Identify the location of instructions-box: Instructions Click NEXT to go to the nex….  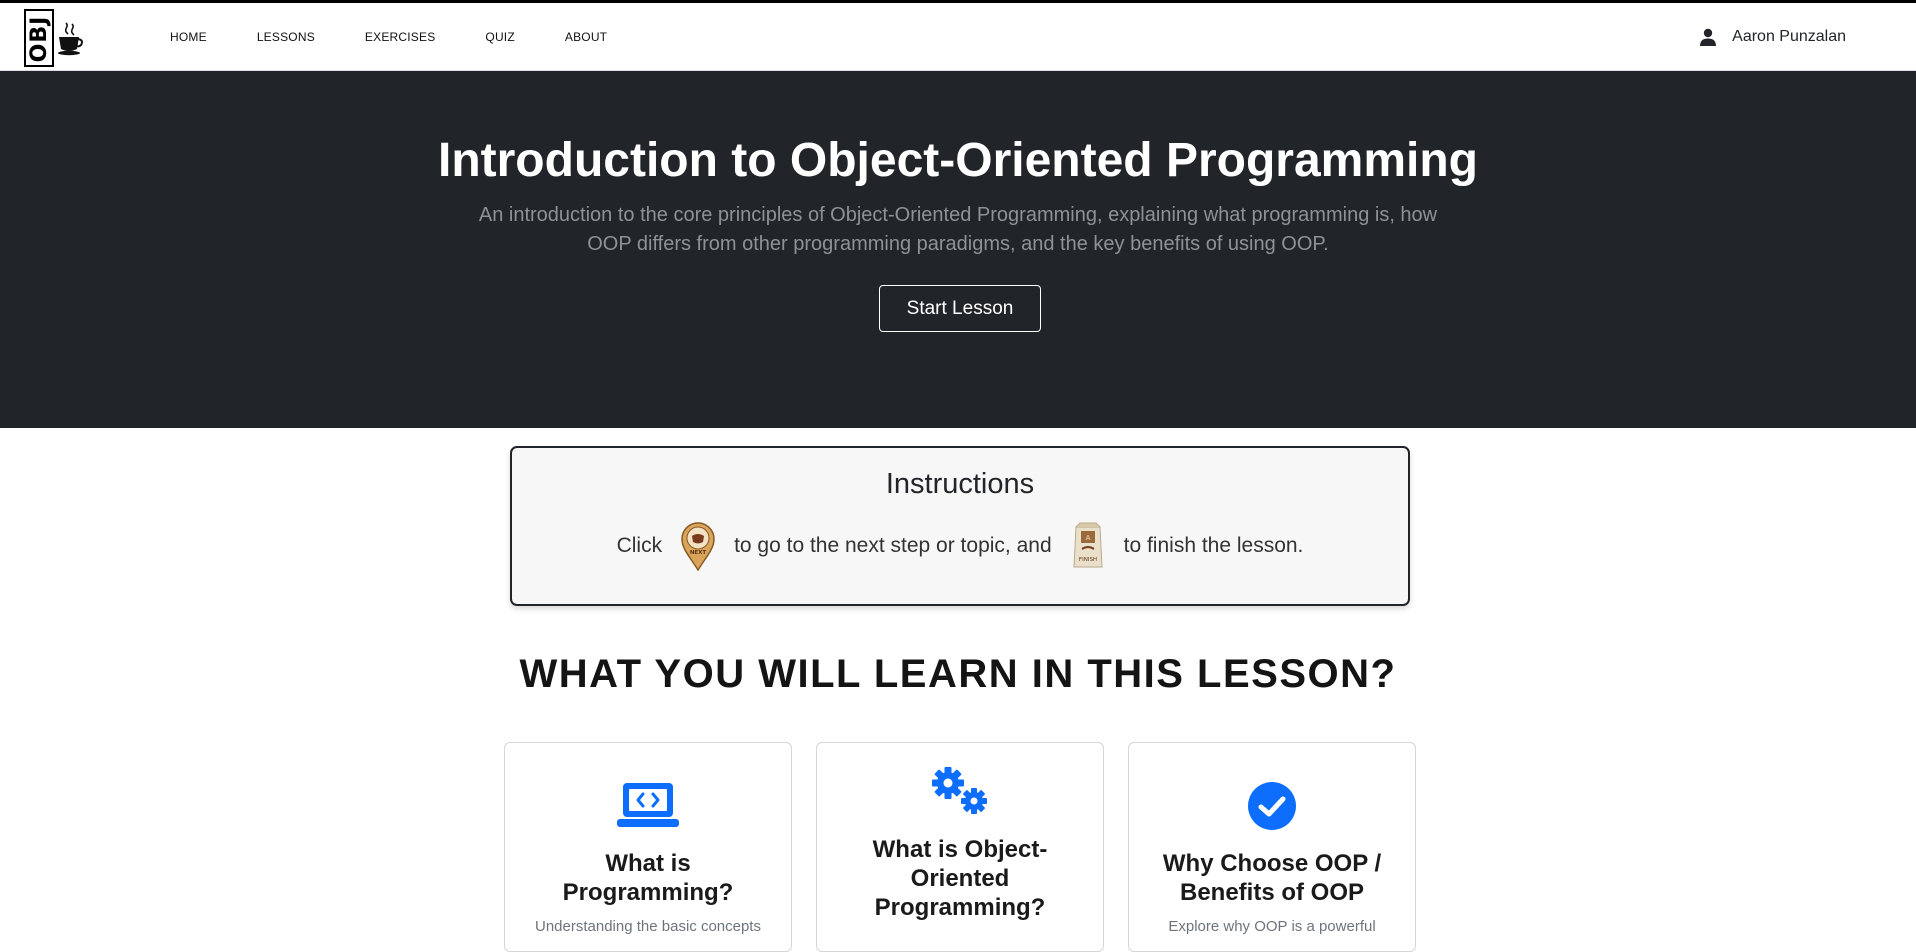
(960, 526).